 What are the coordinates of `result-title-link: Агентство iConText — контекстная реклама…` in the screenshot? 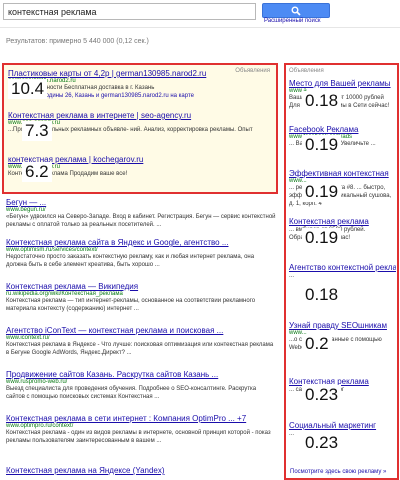 It's located at (141, 330).